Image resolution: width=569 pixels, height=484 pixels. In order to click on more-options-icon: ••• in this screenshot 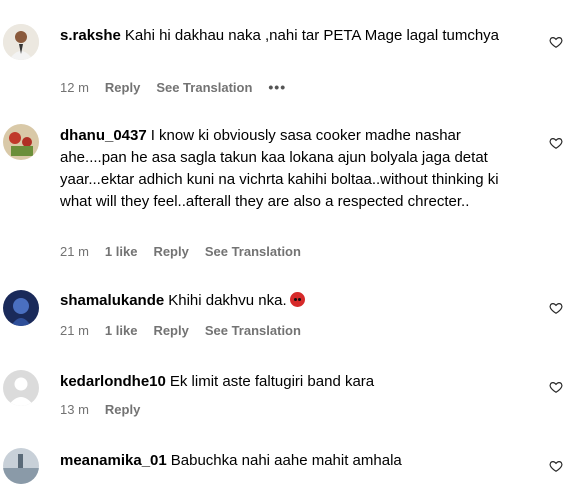, I will do `click(277, 87)`.